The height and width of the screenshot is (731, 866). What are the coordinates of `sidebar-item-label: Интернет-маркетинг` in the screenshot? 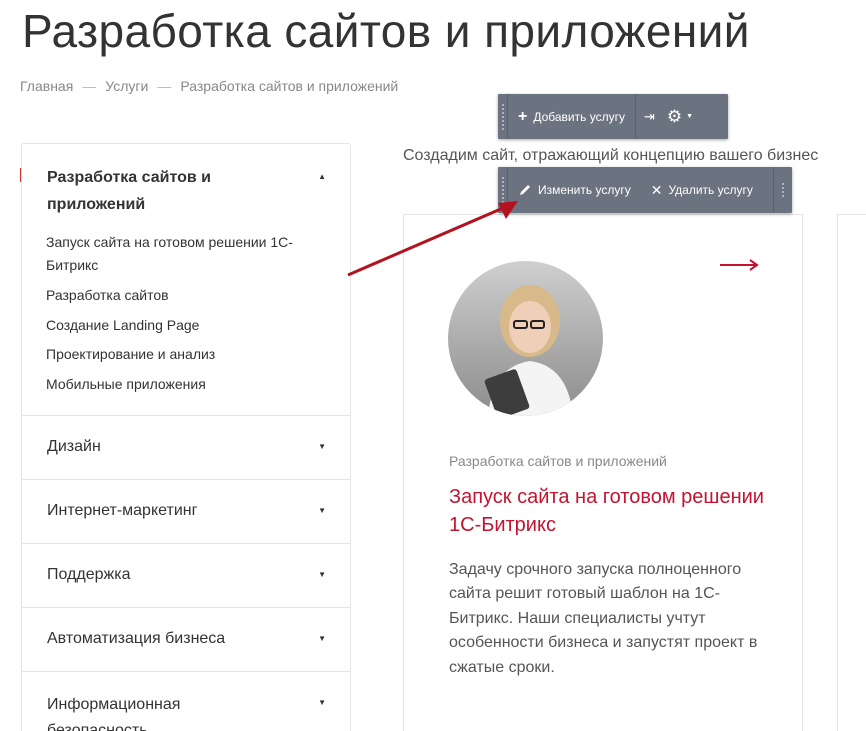 It's located at (122, 510).